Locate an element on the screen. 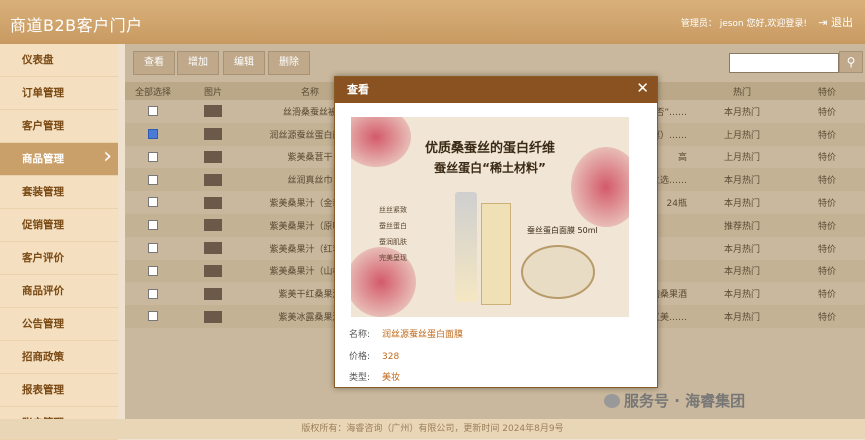 This screenshot has width=865, height=440. search-input is located at coordinates (784, 63).